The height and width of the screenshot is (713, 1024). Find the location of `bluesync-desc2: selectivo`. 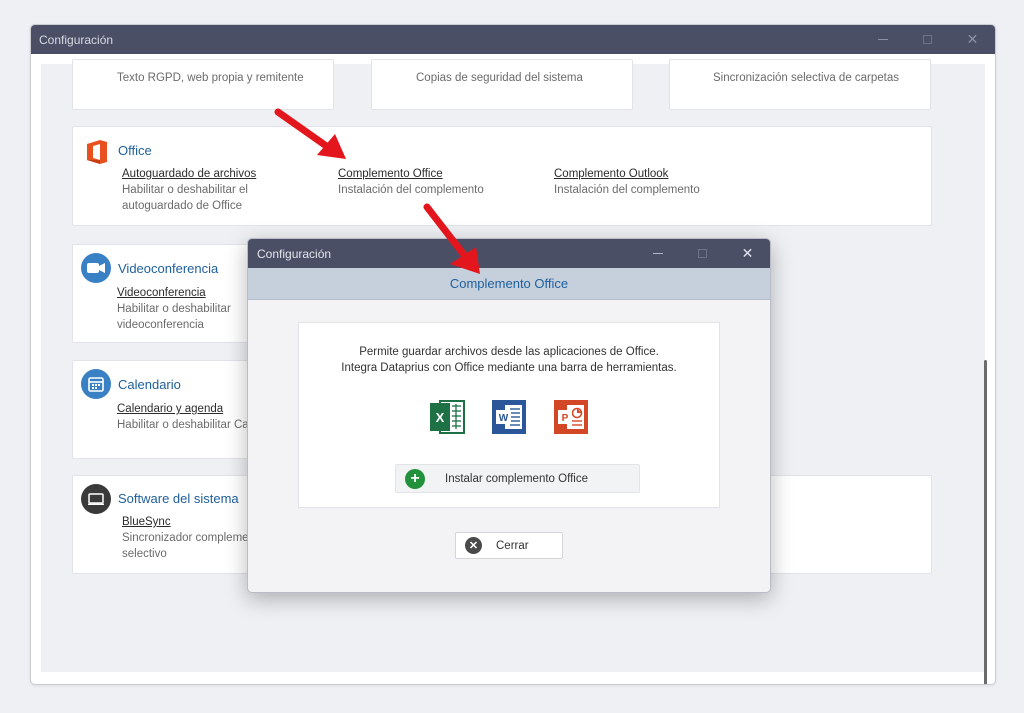

bluesync-desc2: selectivo is located at coordinates (144, 554).